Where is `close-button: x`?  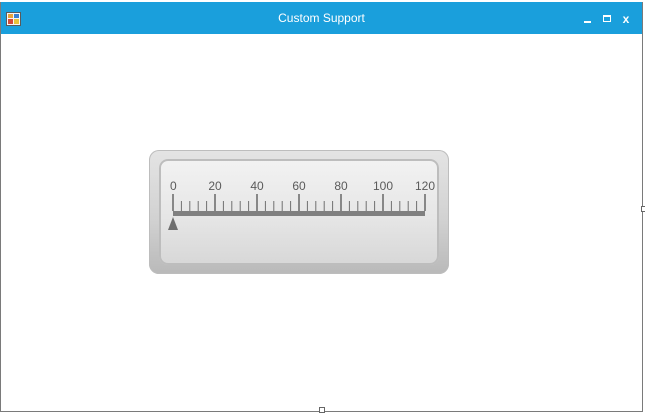
close-button: x is located at coordinates (626, 19).